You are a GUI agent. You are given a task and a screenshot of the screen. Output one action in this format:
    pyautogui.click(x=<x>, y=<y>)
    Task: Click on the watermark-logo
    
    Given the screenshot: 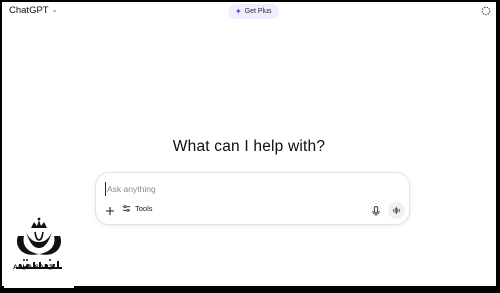 What is the action you would take?
    pyautogui.click(x=39, y=251)
    